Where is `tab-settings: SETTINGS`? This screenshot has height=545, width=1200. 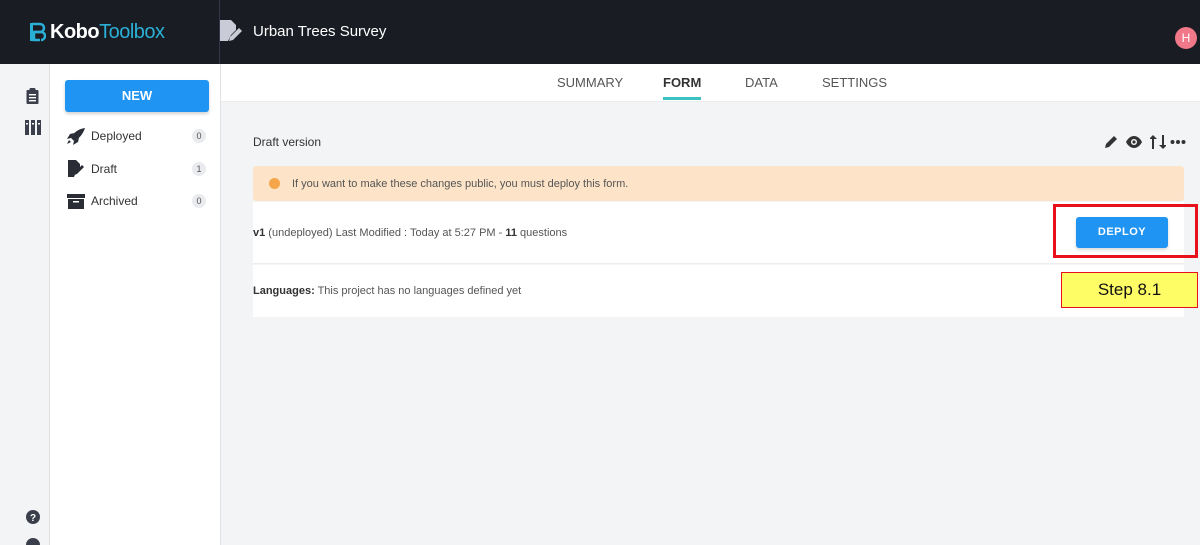
tab-settings: SETTINGS is located at coordinates (854, 83).